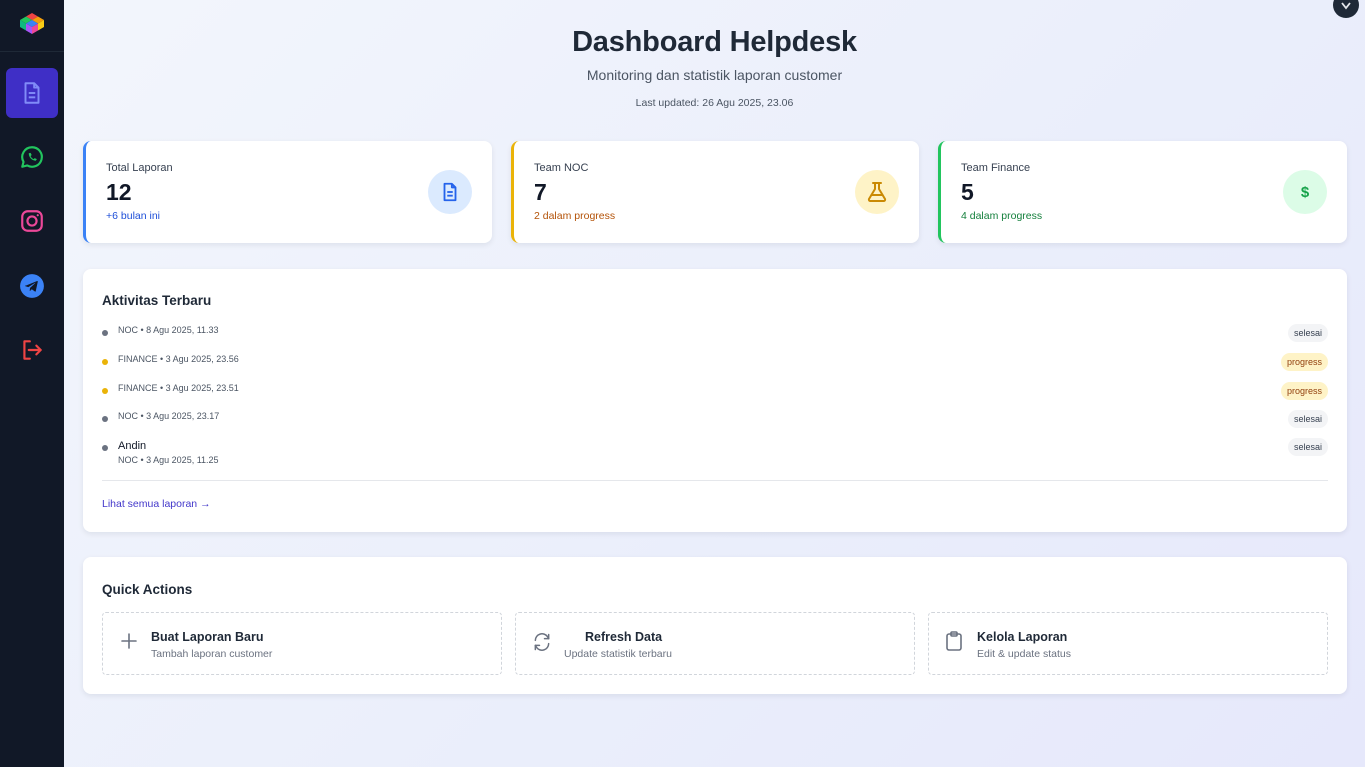 The width and height of the screenshot is (1365, 767). Describe the element at coordinates (714, 103) in the screenshot. I see `last-updated: Last updated: 26 Agu 2025, 23.06` at that location.